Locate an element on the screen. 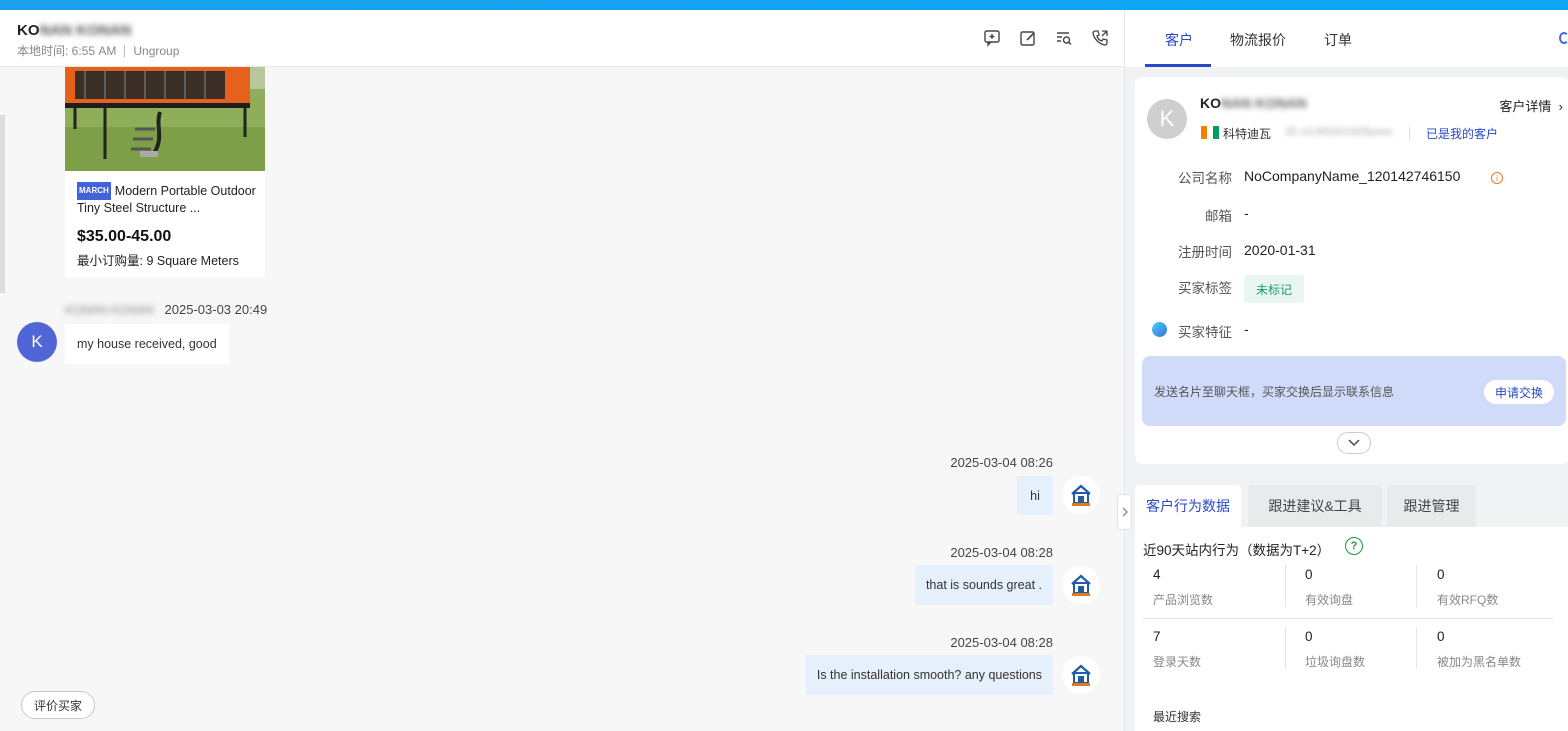  expand-button is located at coordinates (1354, 443).